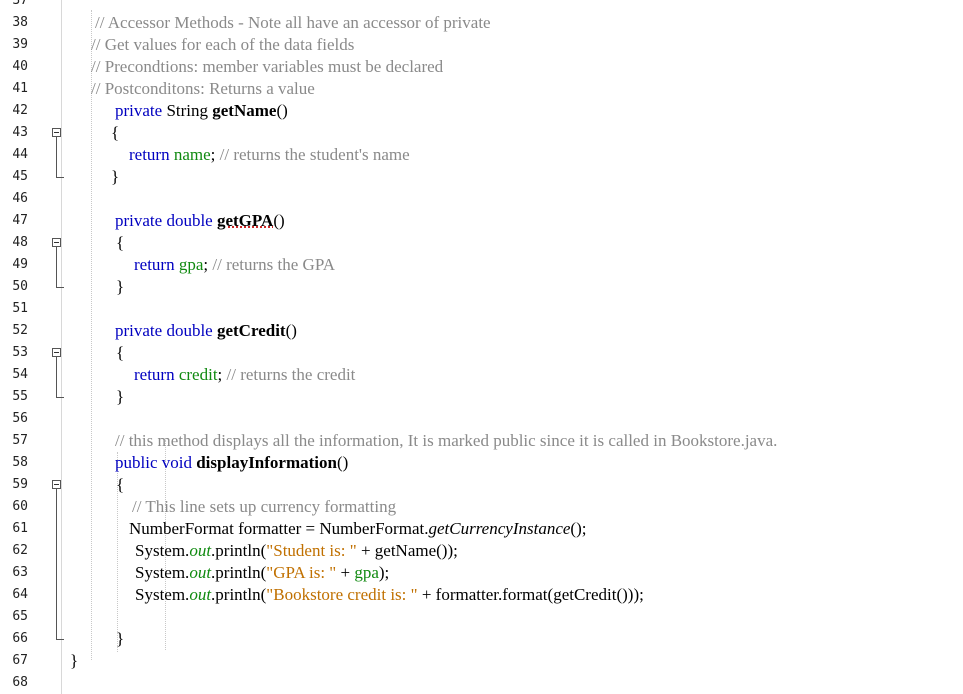 The width and height of the screenshot is (963, 694). I want to click on line-number: 39, so click(20, 44).